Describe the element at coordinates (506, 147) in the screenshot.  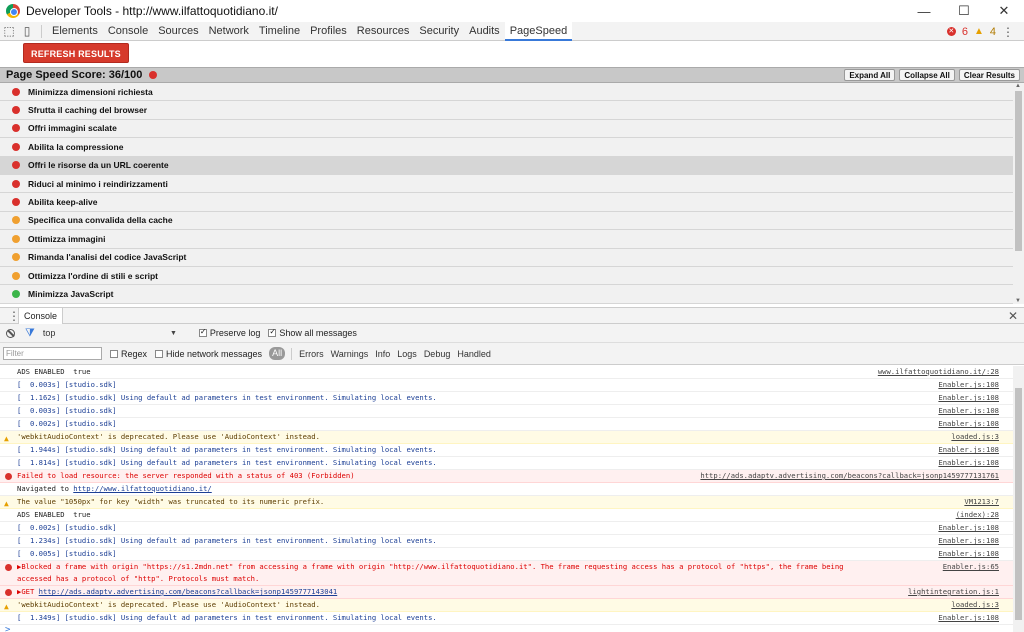
I see `pagespeed-rule: Abilita la compressione` at that location.